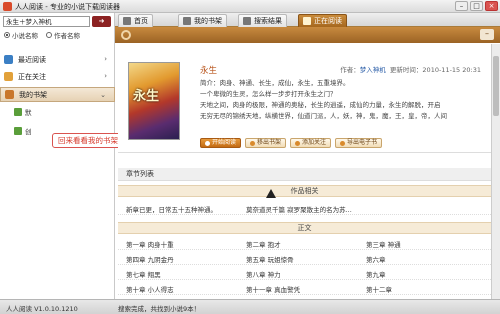 The height and width of the screenshot is (314, 500). I want to click on app-logo-icon, so click(7, 6).